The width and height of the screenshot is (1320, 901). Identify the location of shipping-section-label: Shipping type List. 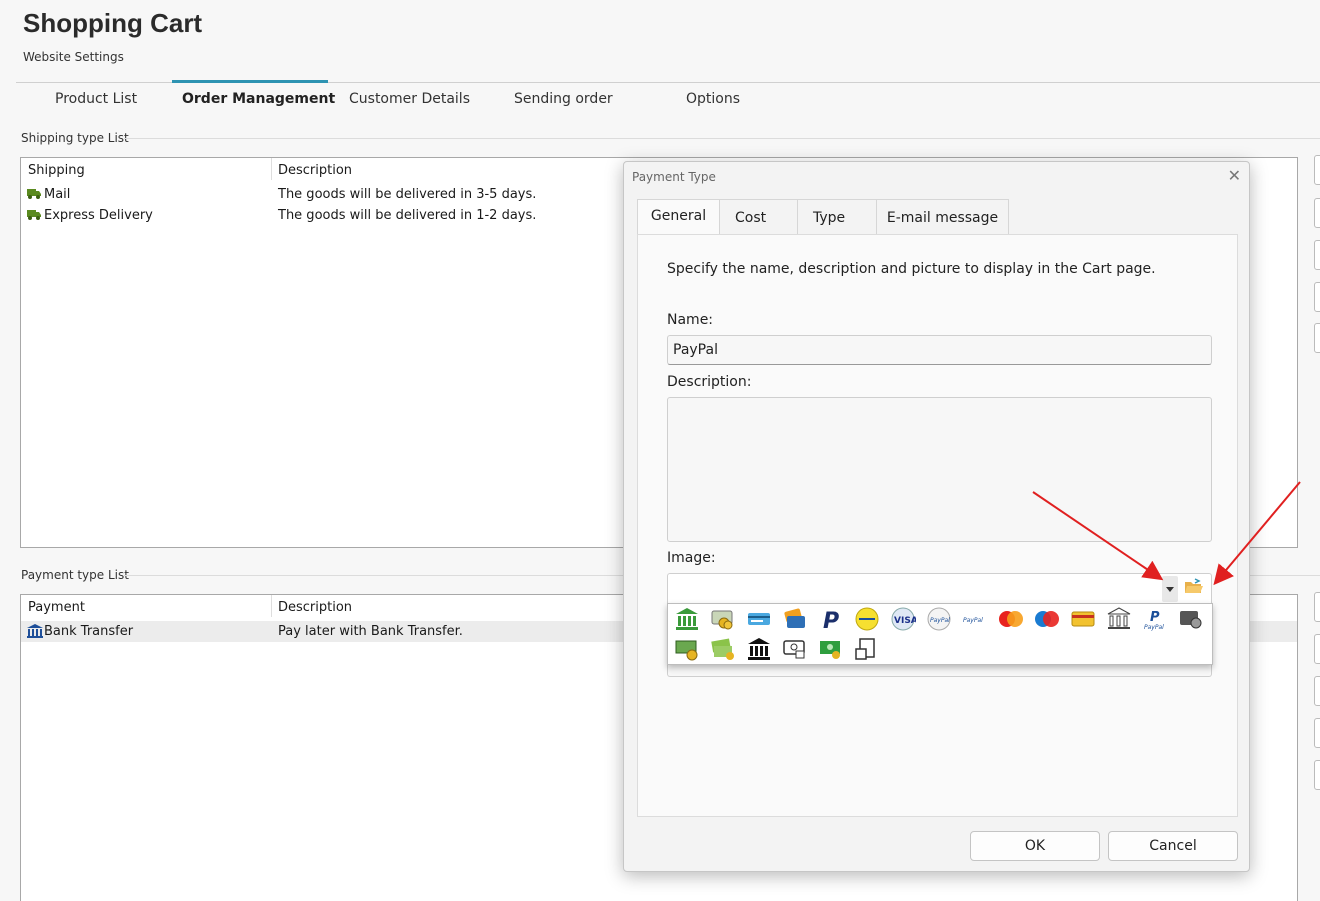
(75, 138).